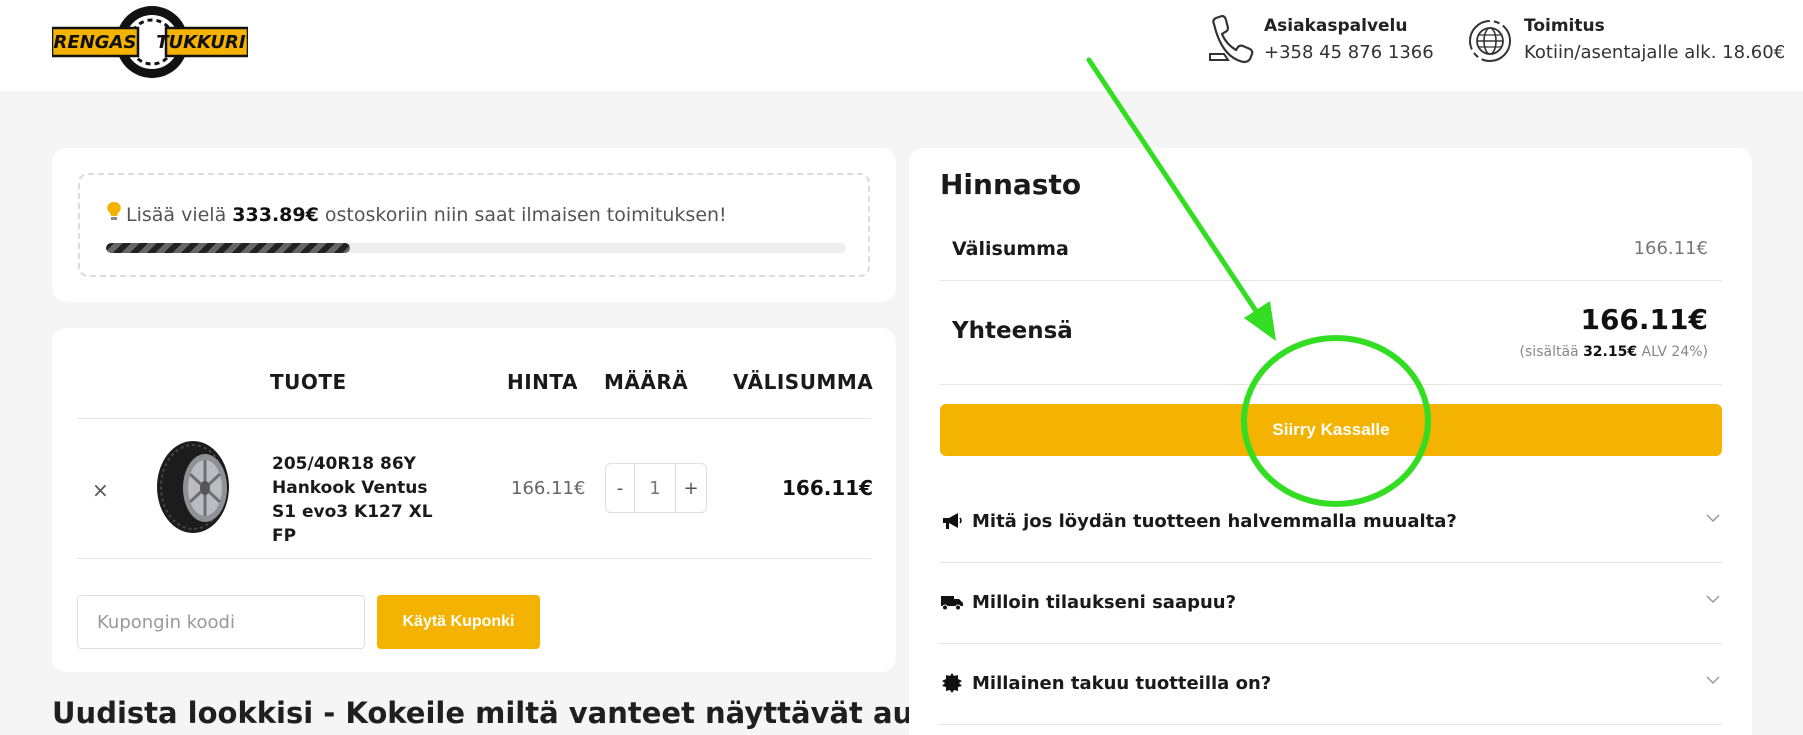  Describe the element at coordinates (1610, 352) in the screenshot. I see `vat-amount: 32.15€` at that location.